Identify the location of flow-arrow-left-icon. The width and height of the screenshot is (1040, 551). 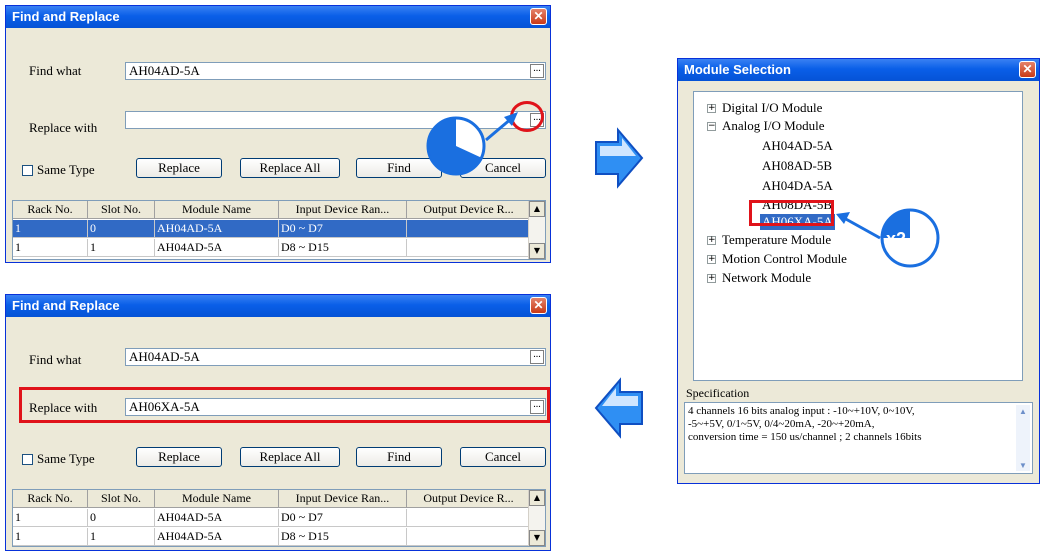
(618, 408).